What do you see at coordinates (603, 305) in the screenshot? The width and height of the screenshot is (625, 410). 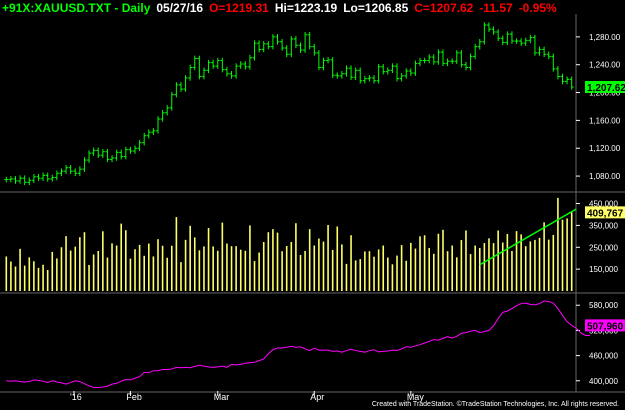 I see `y-tick-label: 580,000` at bounding box center [603, 305].